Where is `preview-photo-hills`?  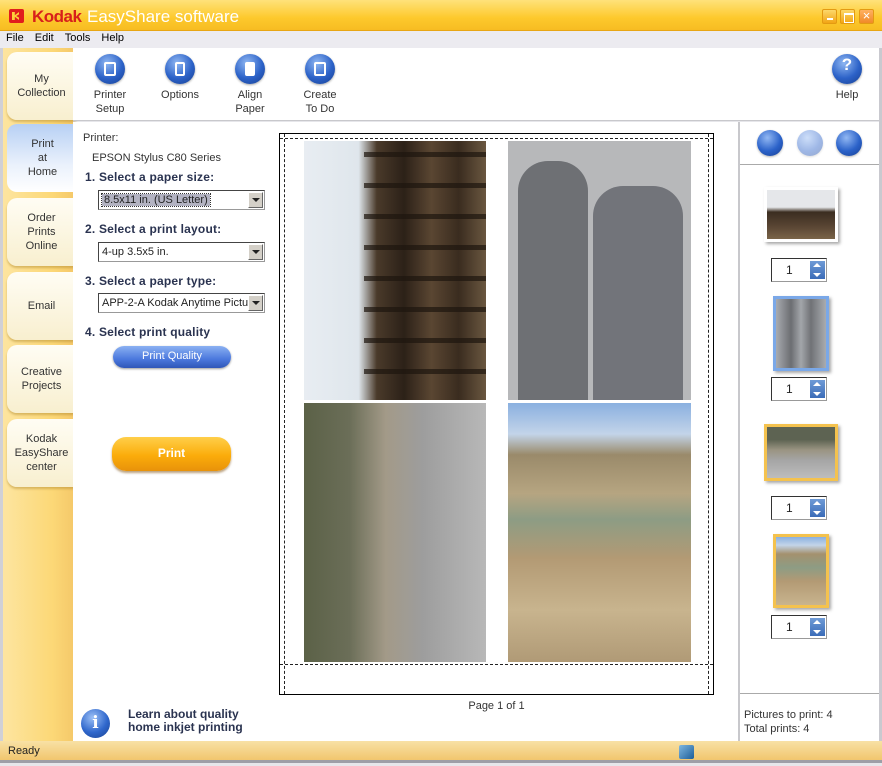 preview-photo-hills is located at coordinates (599, 532).